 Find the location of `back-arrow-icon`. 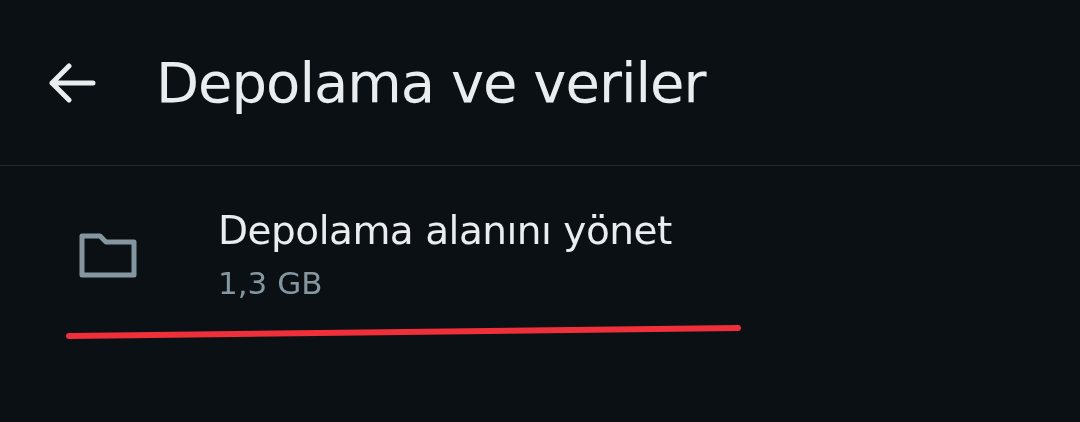

back-arrow-icon is located at coordinates (72, 82).